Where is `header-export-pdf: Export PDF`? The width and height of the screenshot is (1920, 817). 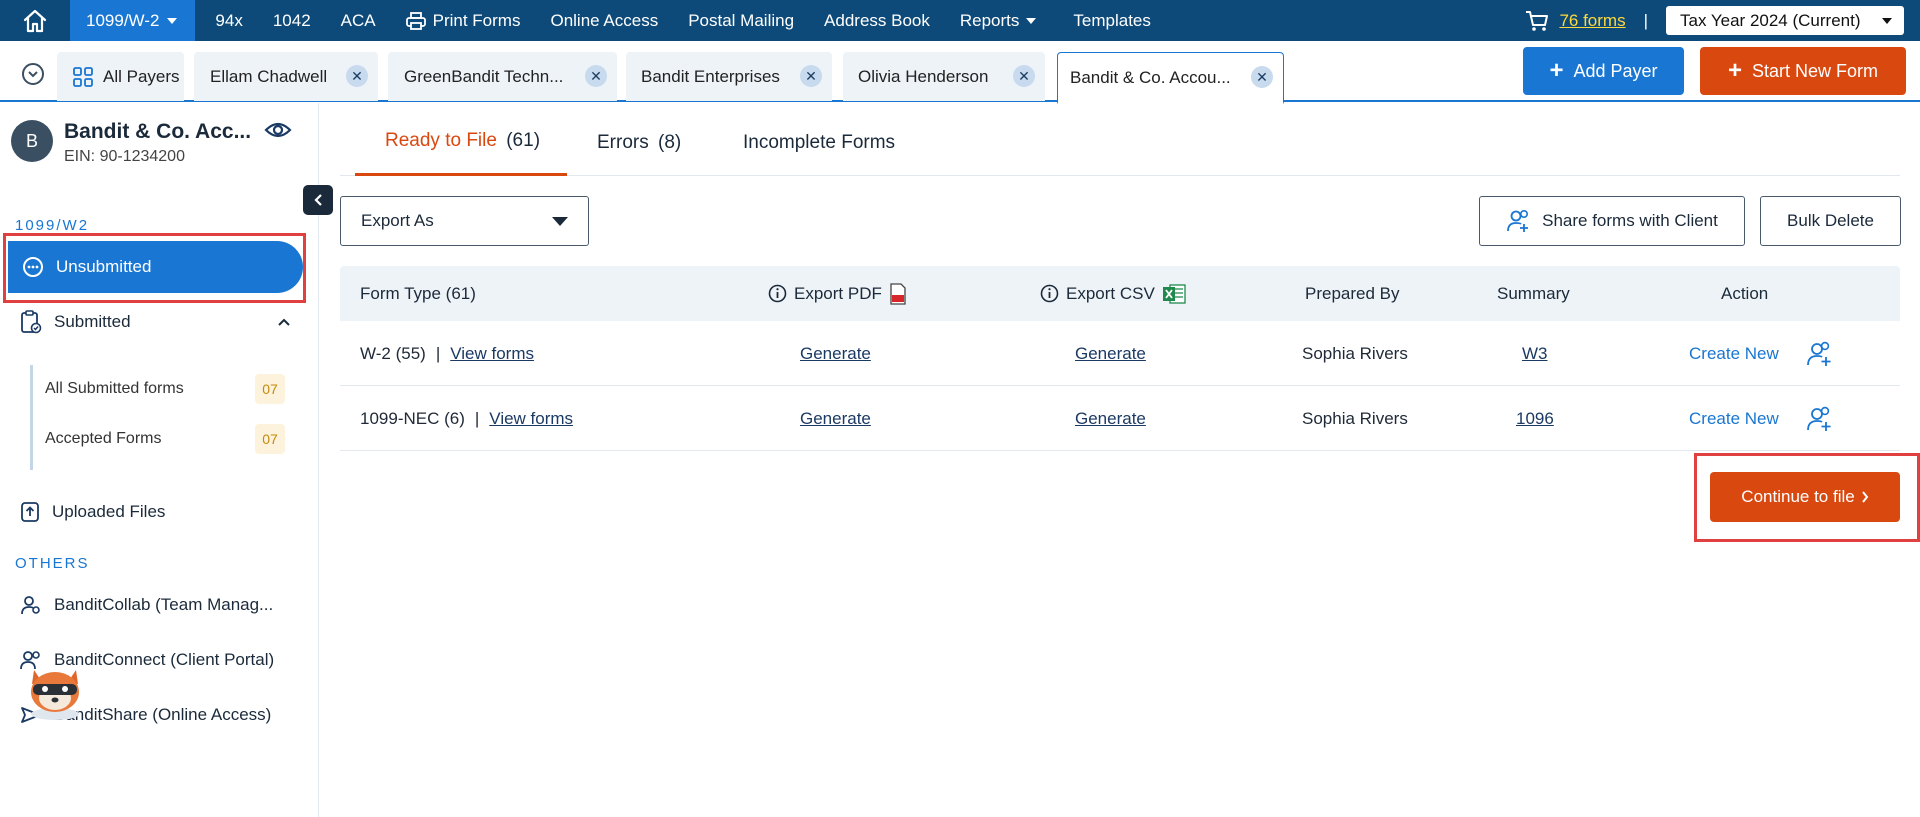
header-export-pdf: Export PDF is located at coordinates (837, 293).